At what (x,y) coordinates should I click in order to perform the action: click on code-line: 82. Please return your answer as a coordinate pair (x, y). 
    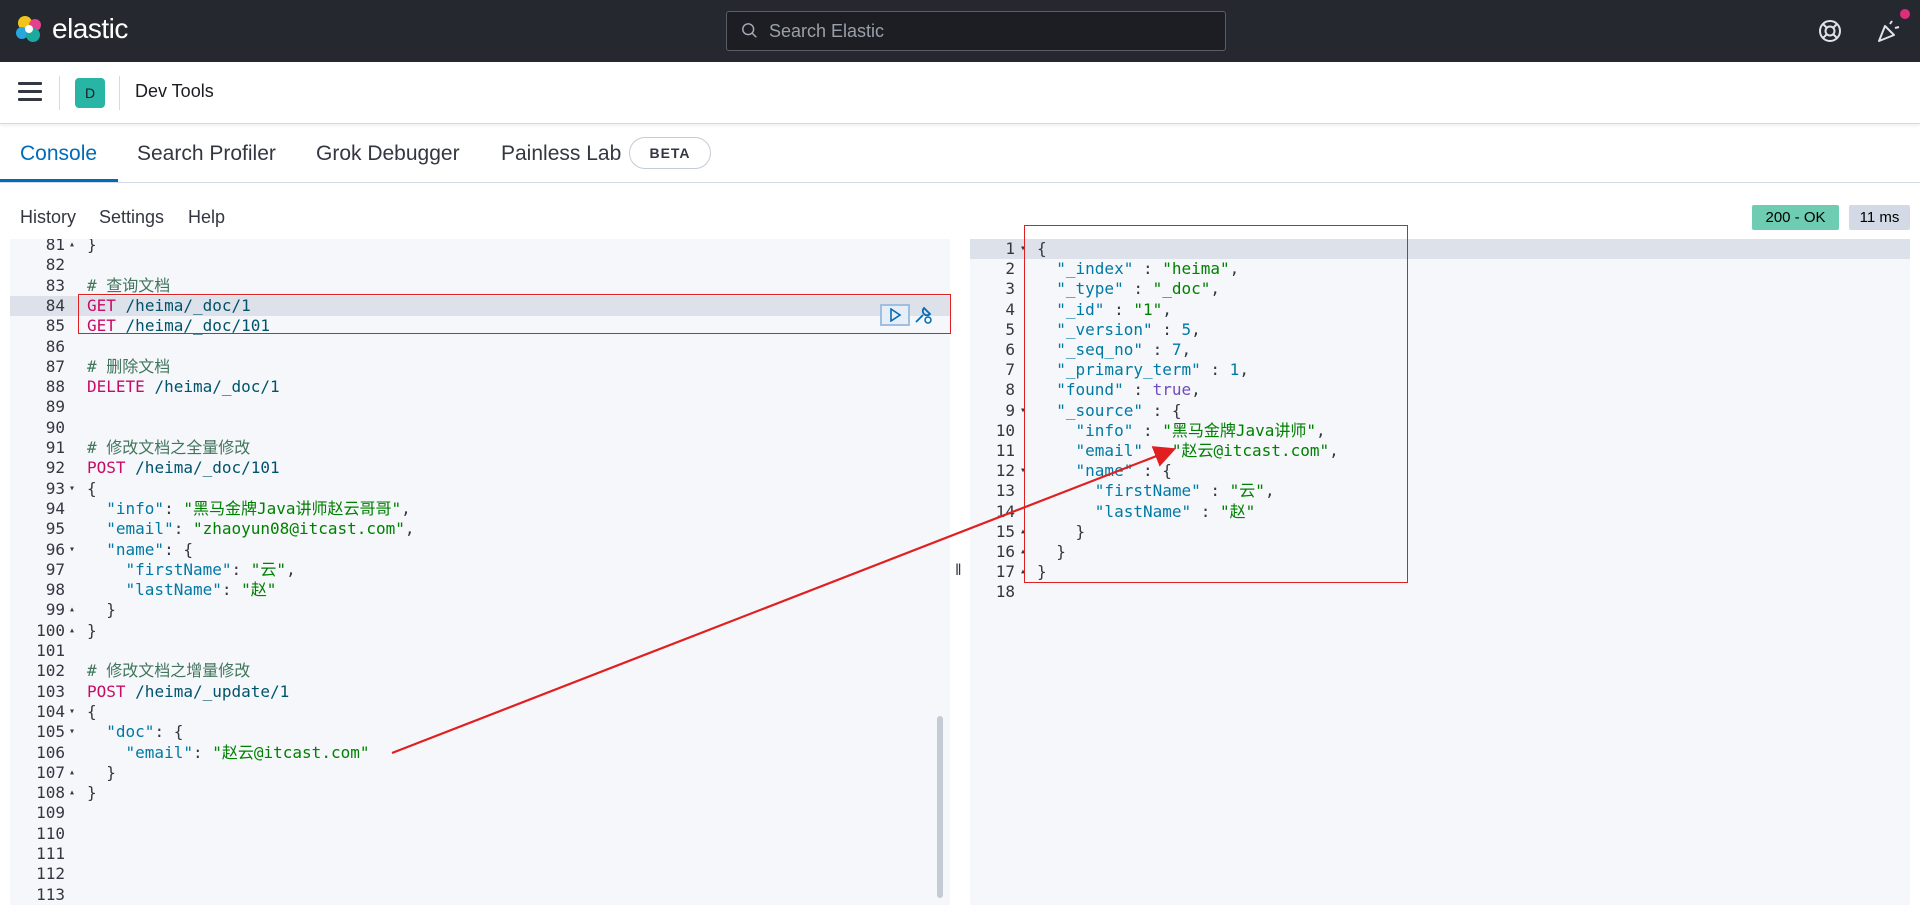
    Looking at the image, I should click on (480, 265).